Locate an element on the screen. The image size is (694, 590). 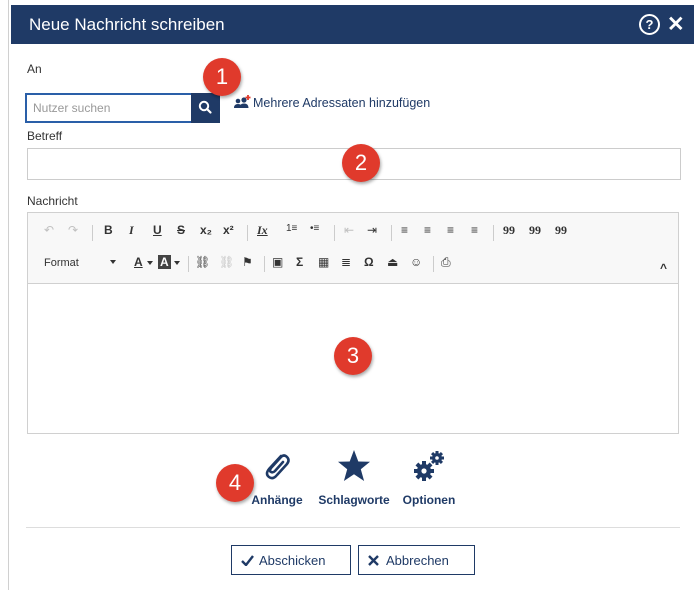
strikethrough-button: S is located at coordinates (181, 230).